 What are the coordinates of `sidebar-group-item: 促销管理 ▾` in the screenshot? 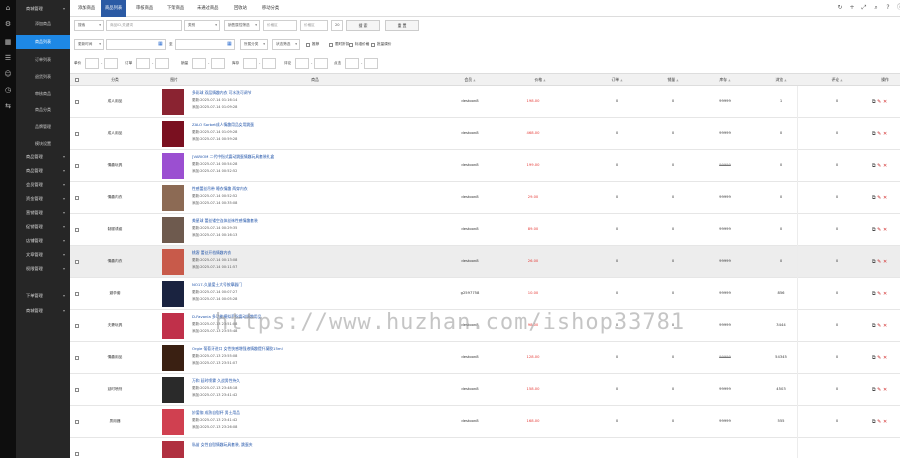 It's located at (43, 227).